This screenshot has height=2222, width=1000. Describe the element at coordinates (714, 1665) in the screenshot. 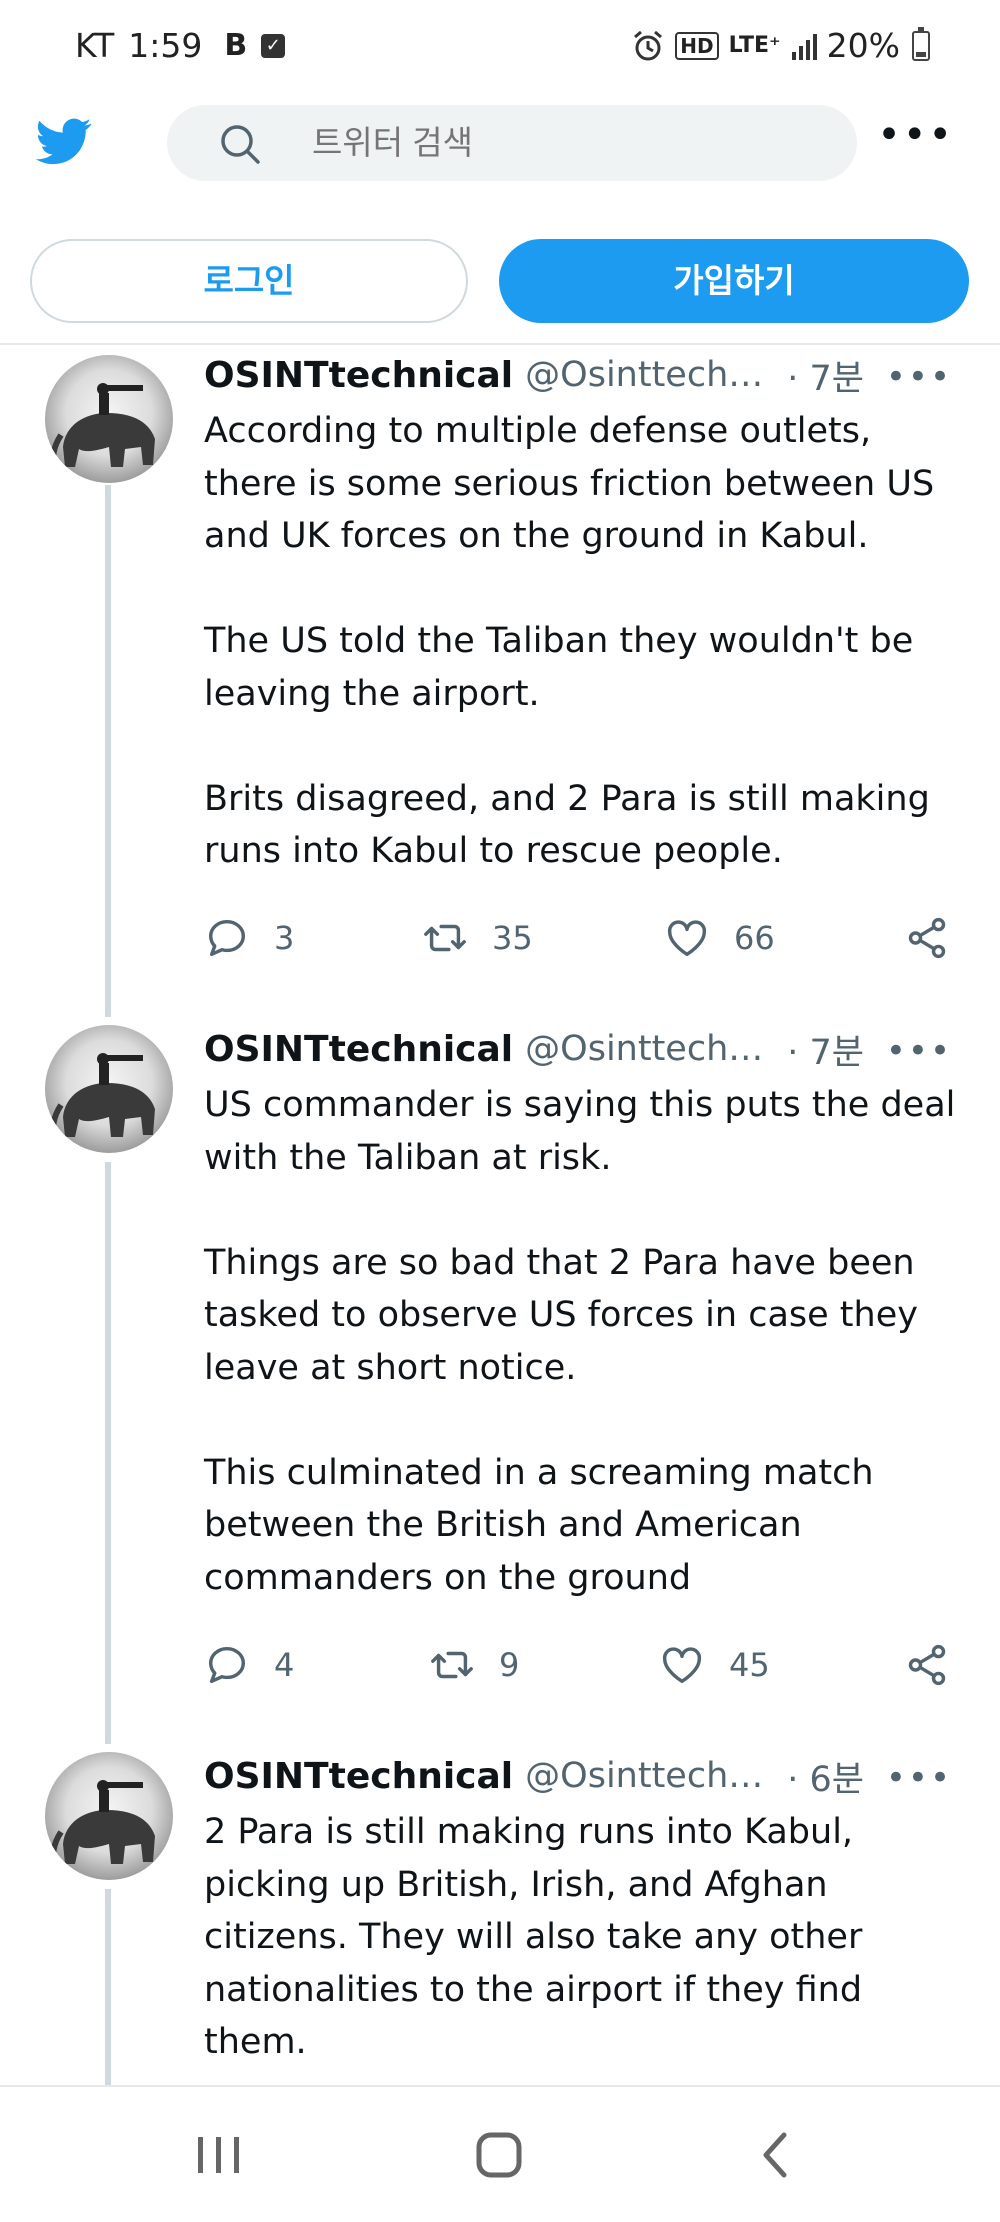

I see `like-button: 45` at that location.